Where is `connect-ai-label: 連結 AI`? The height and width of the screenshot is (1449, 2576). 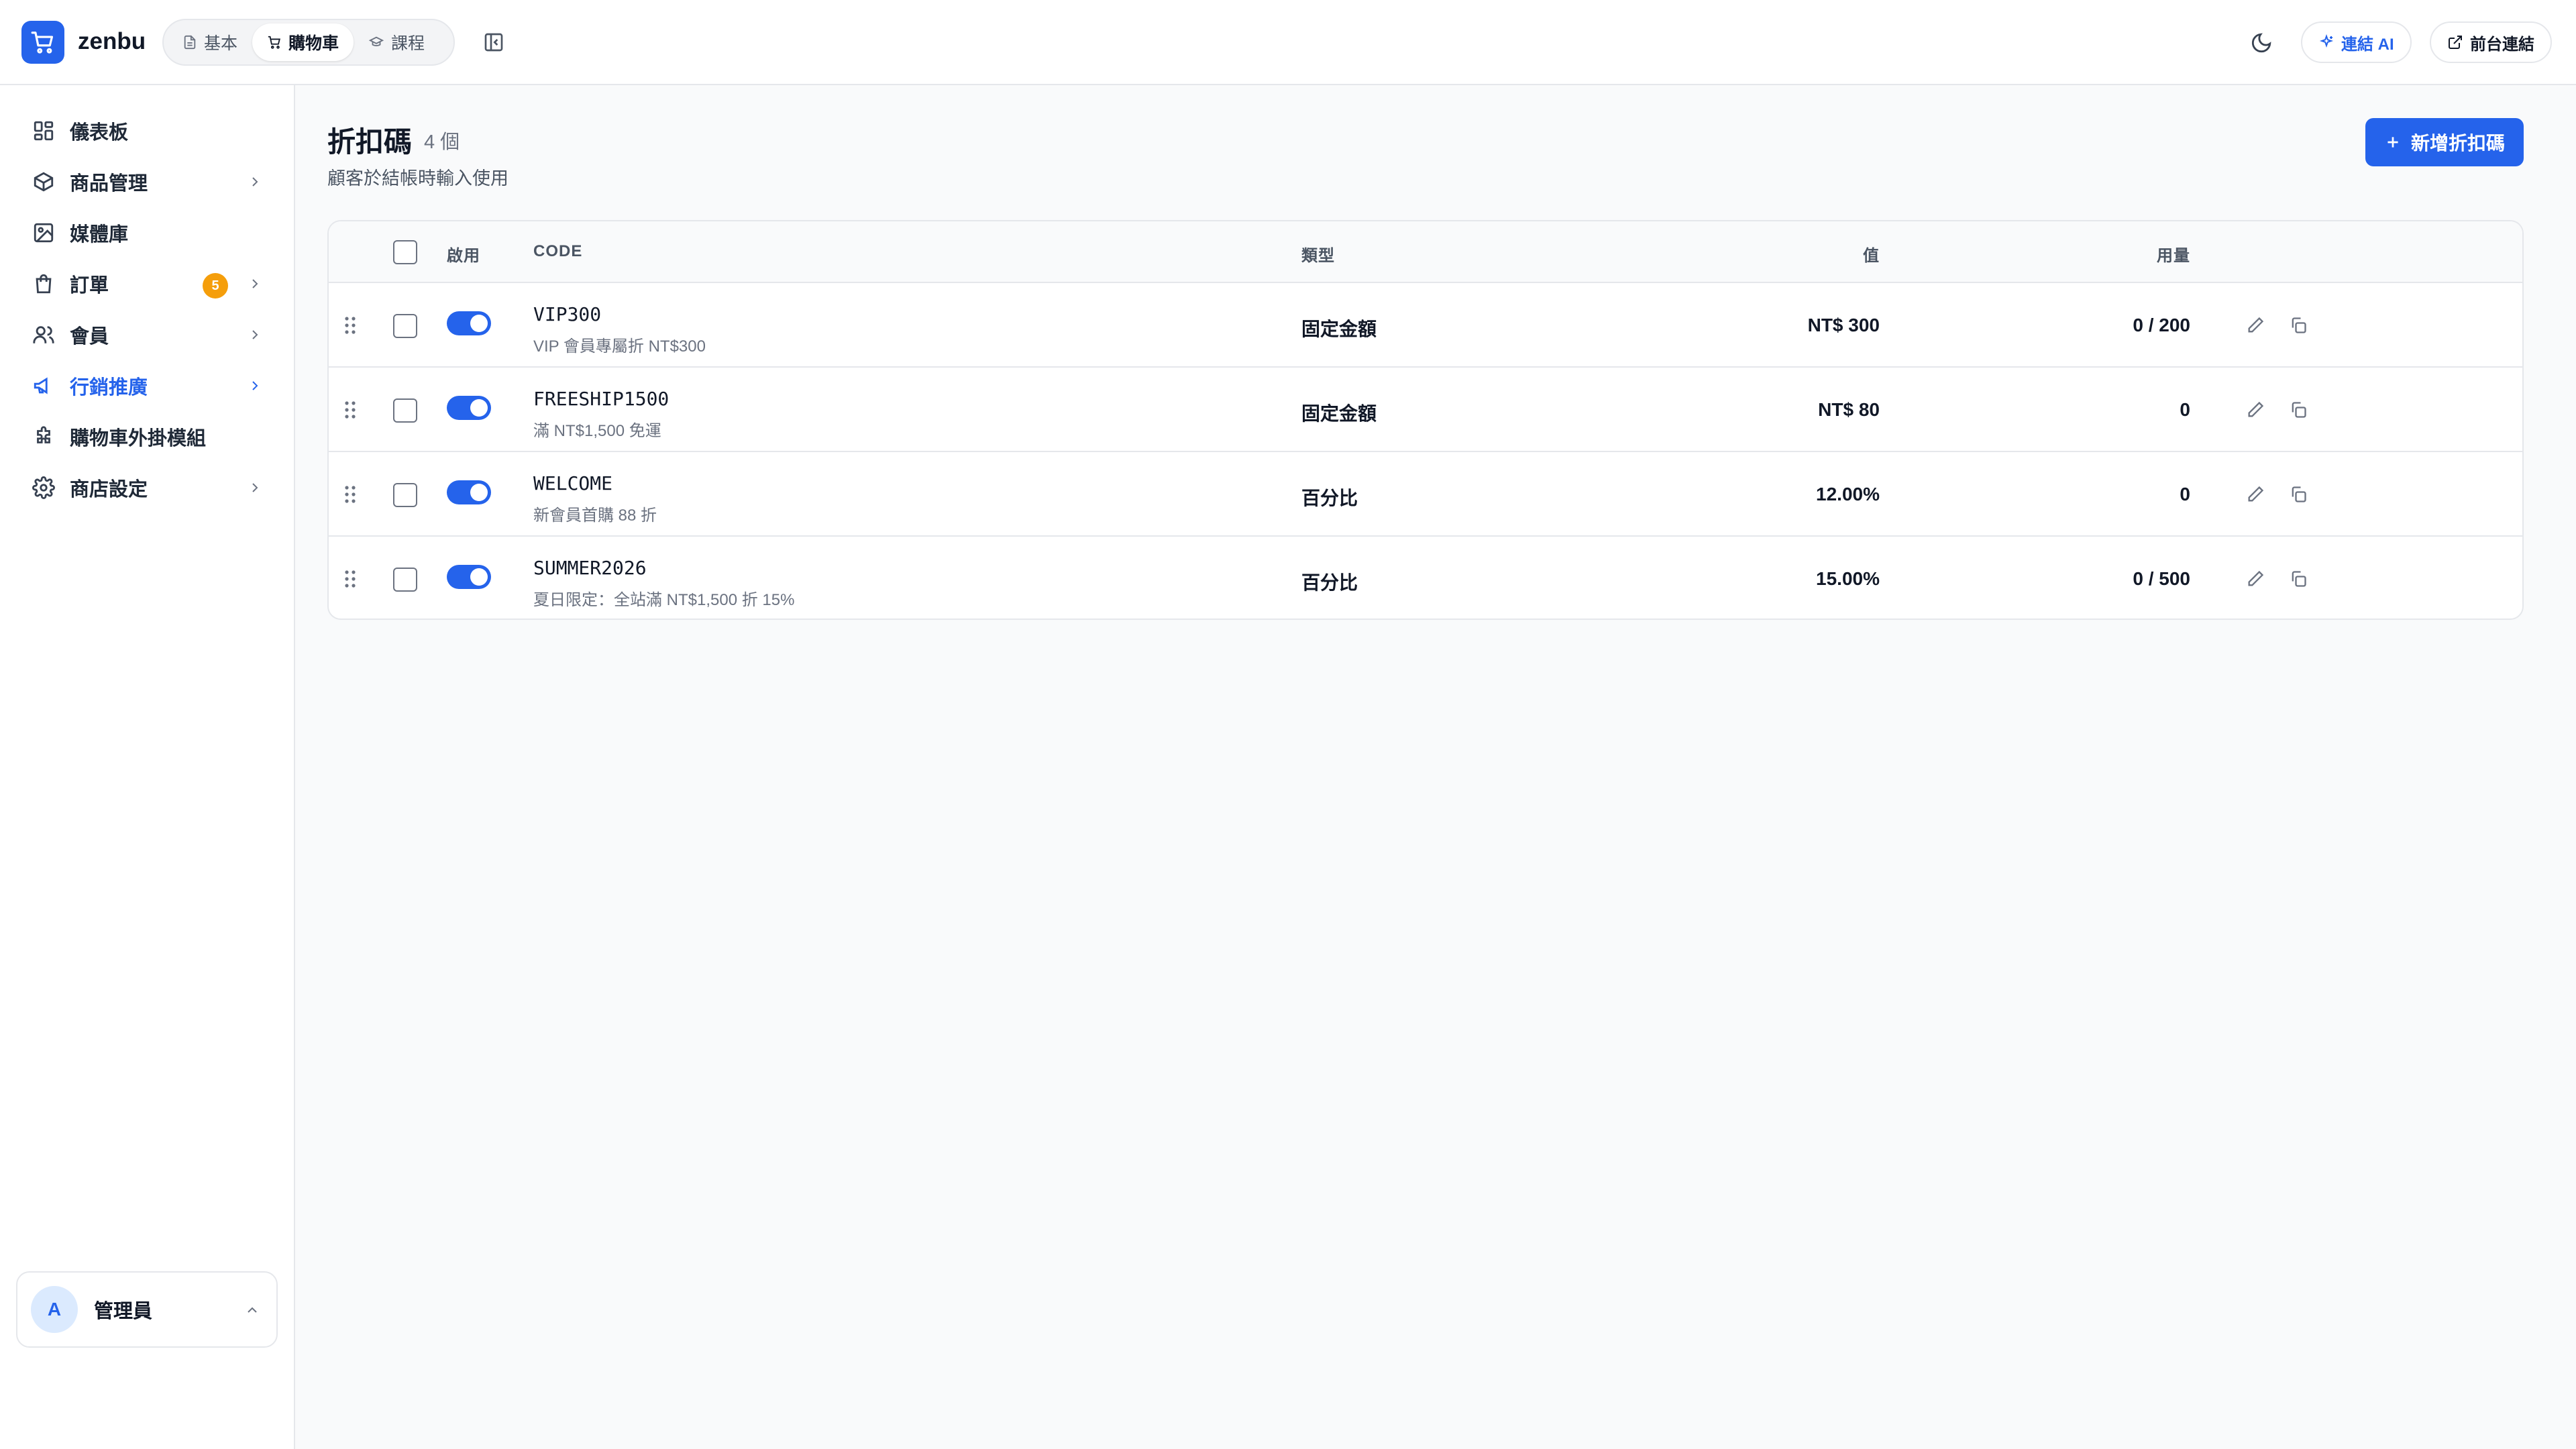
connect-ai-label: 連結 AI is located at coordinates (2367, 44).